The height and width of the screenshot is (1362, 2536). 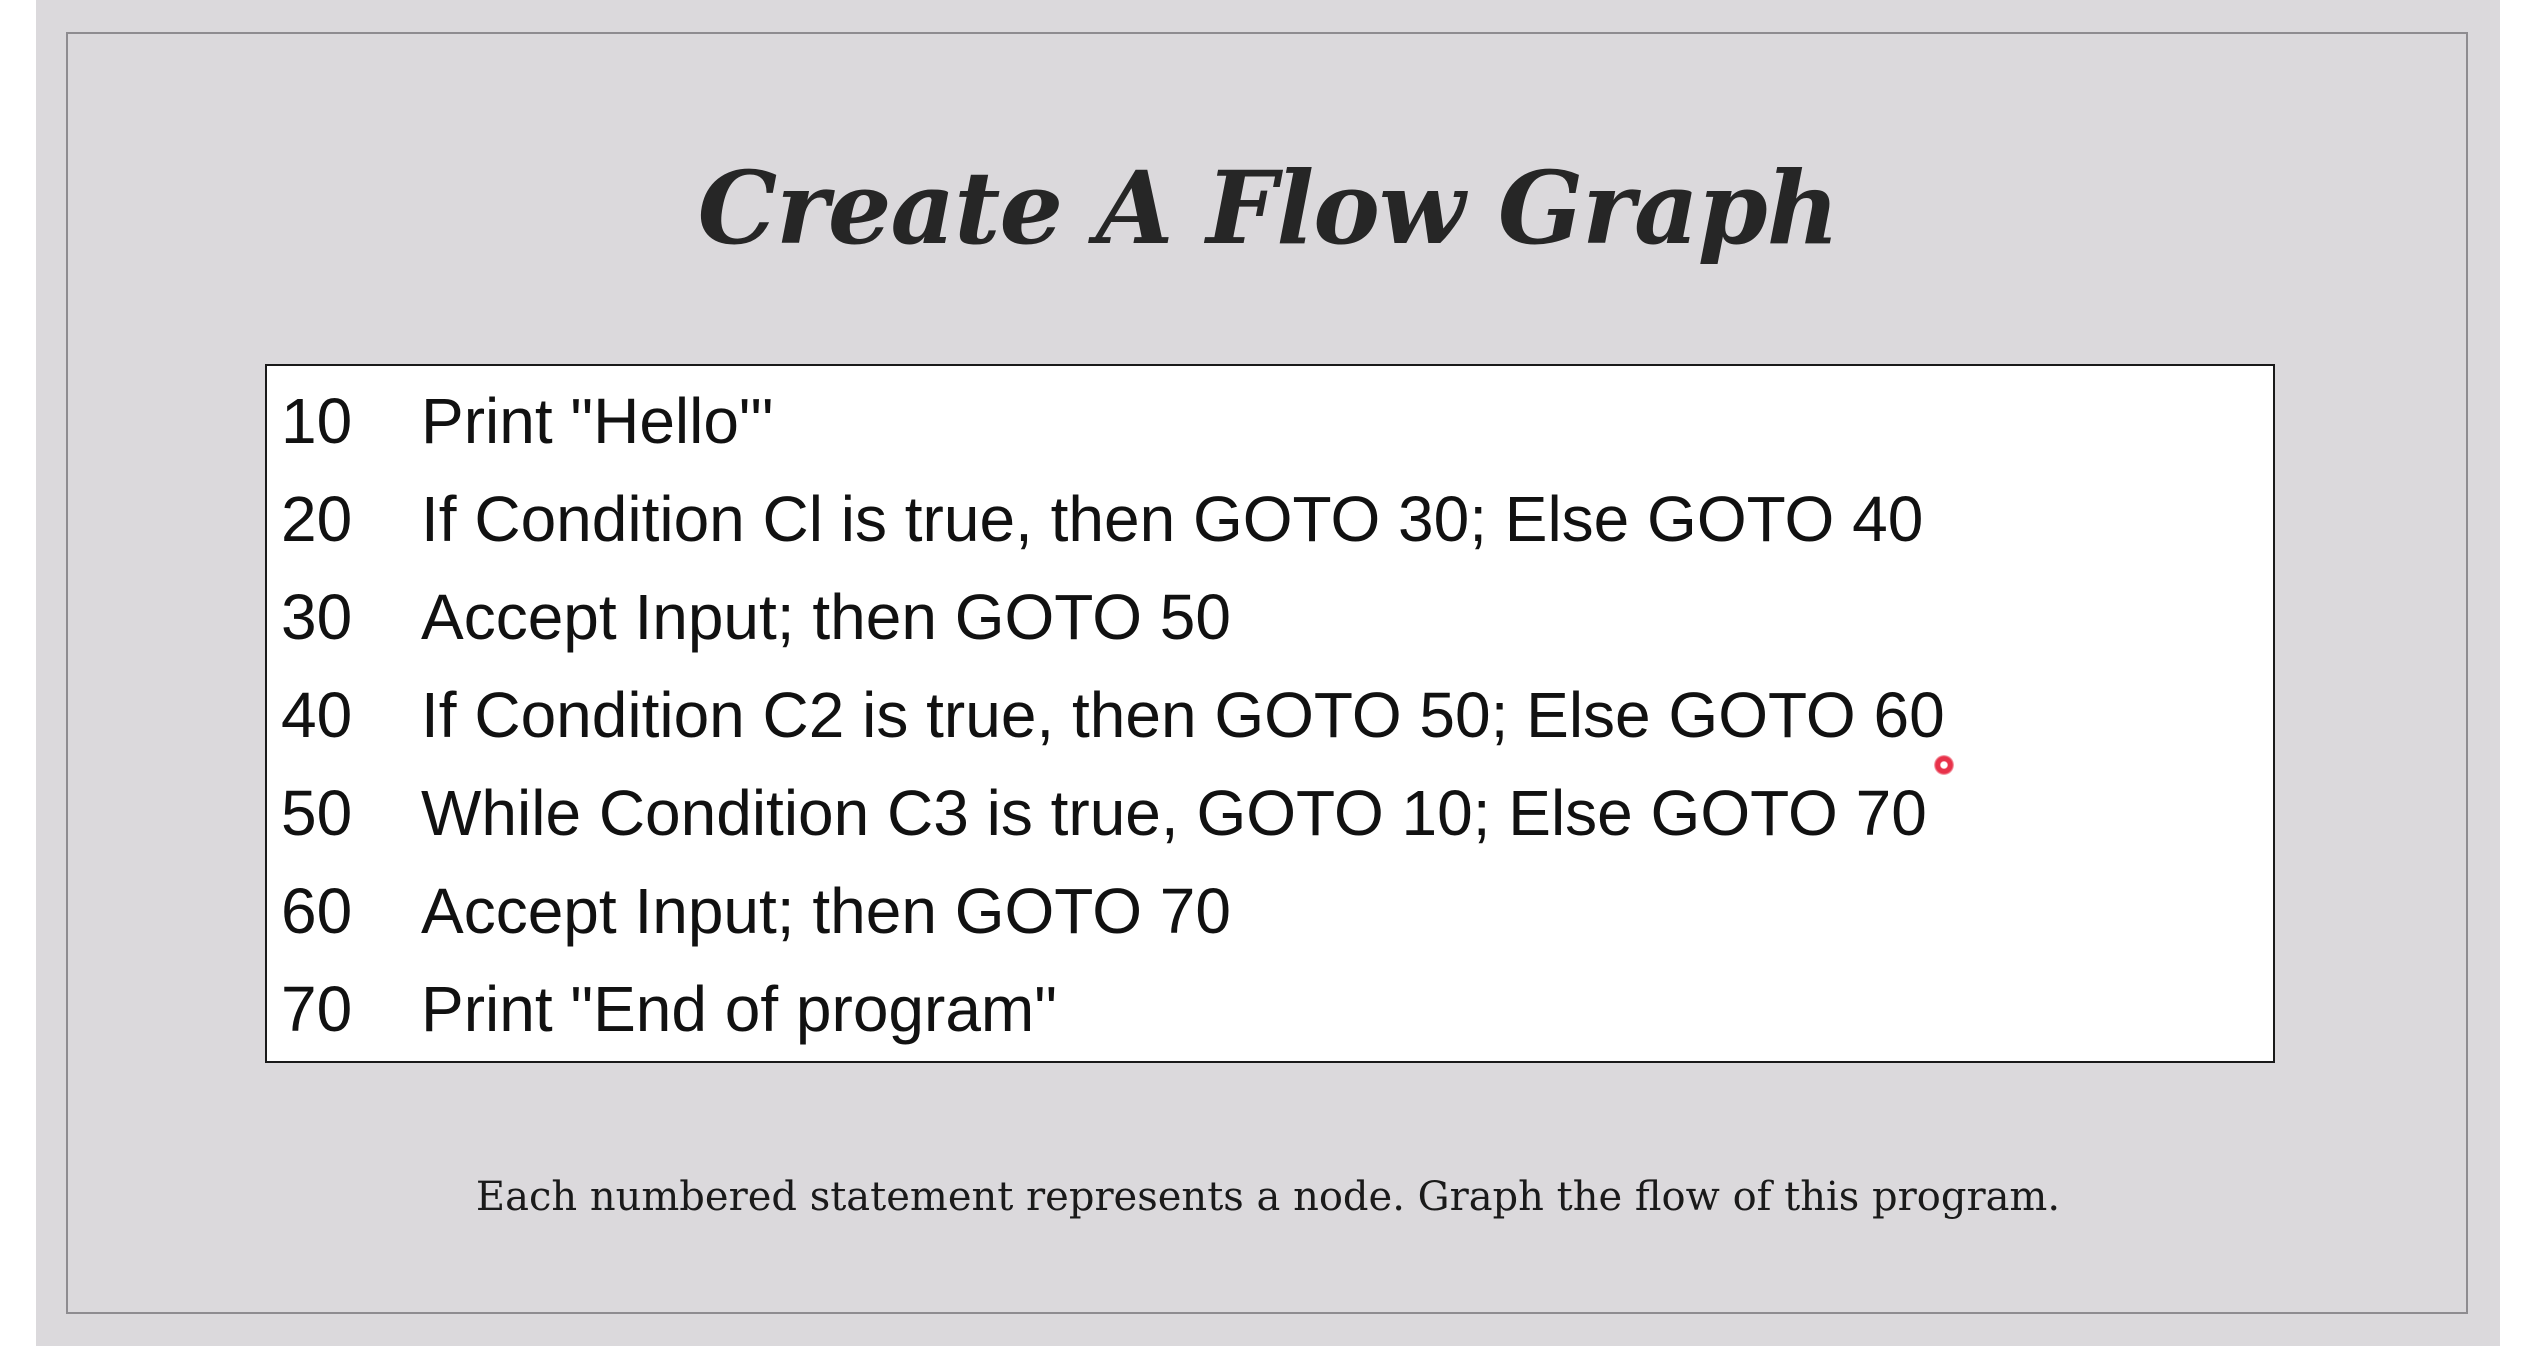 What do you see at coordinates (317, 1009) in the screenshot?
I see `line-number: 70` at bounding box center [317, 1009].